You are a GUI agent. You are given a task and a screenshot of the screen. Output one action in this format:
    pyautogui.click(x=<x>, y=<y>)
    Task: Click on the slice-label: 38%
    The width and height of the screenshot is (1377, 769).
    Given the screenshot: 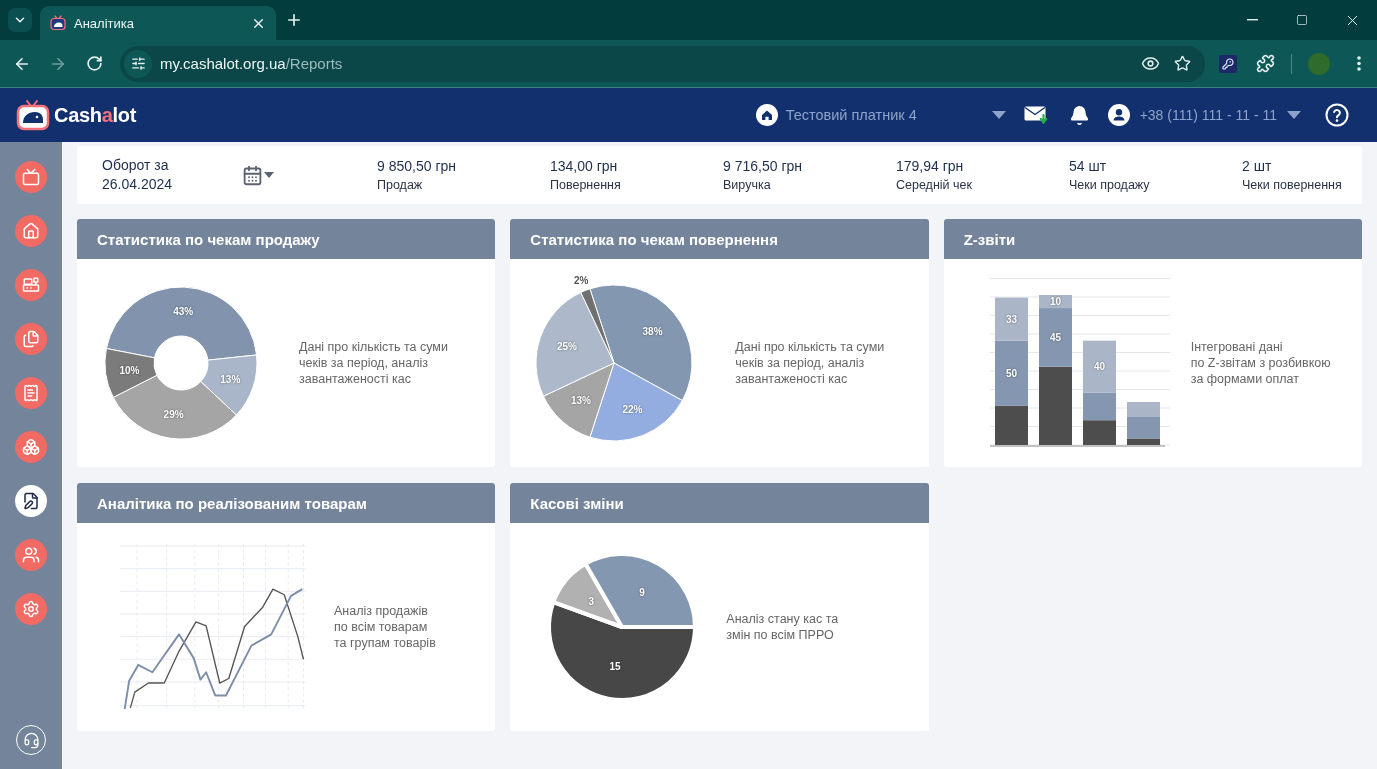 What is the action you would take?
    pyautogui.click(x=652, y=331)
    